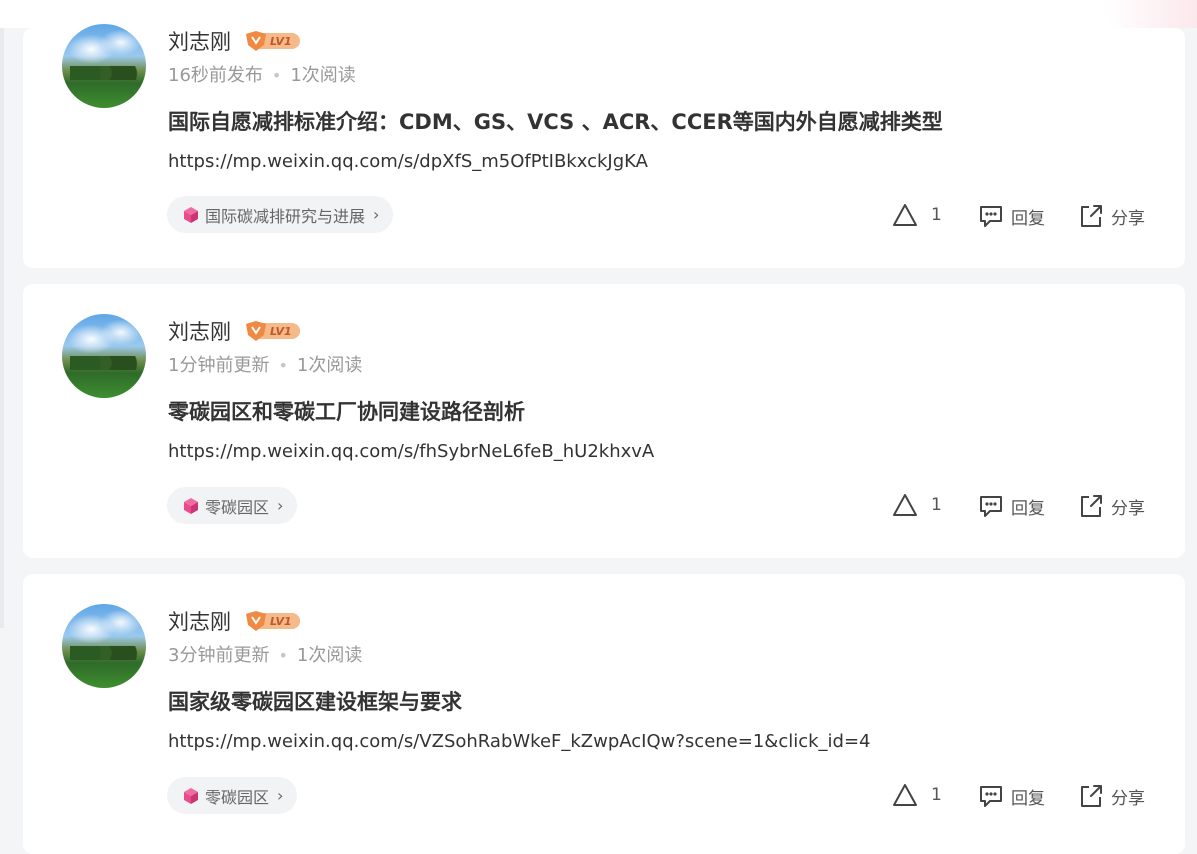  I want to click on topic-tag: 国际碳减排研究与进展 ›, so click(280, 214).